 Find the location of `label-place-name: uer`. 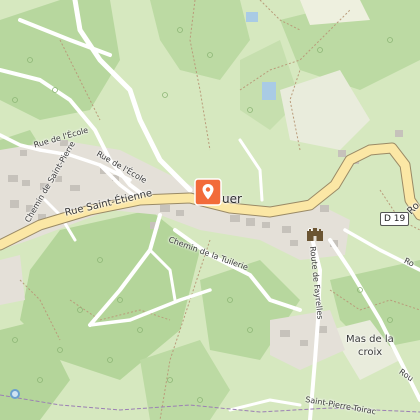

label-place-name: uer is located at coordinates (232, 199).